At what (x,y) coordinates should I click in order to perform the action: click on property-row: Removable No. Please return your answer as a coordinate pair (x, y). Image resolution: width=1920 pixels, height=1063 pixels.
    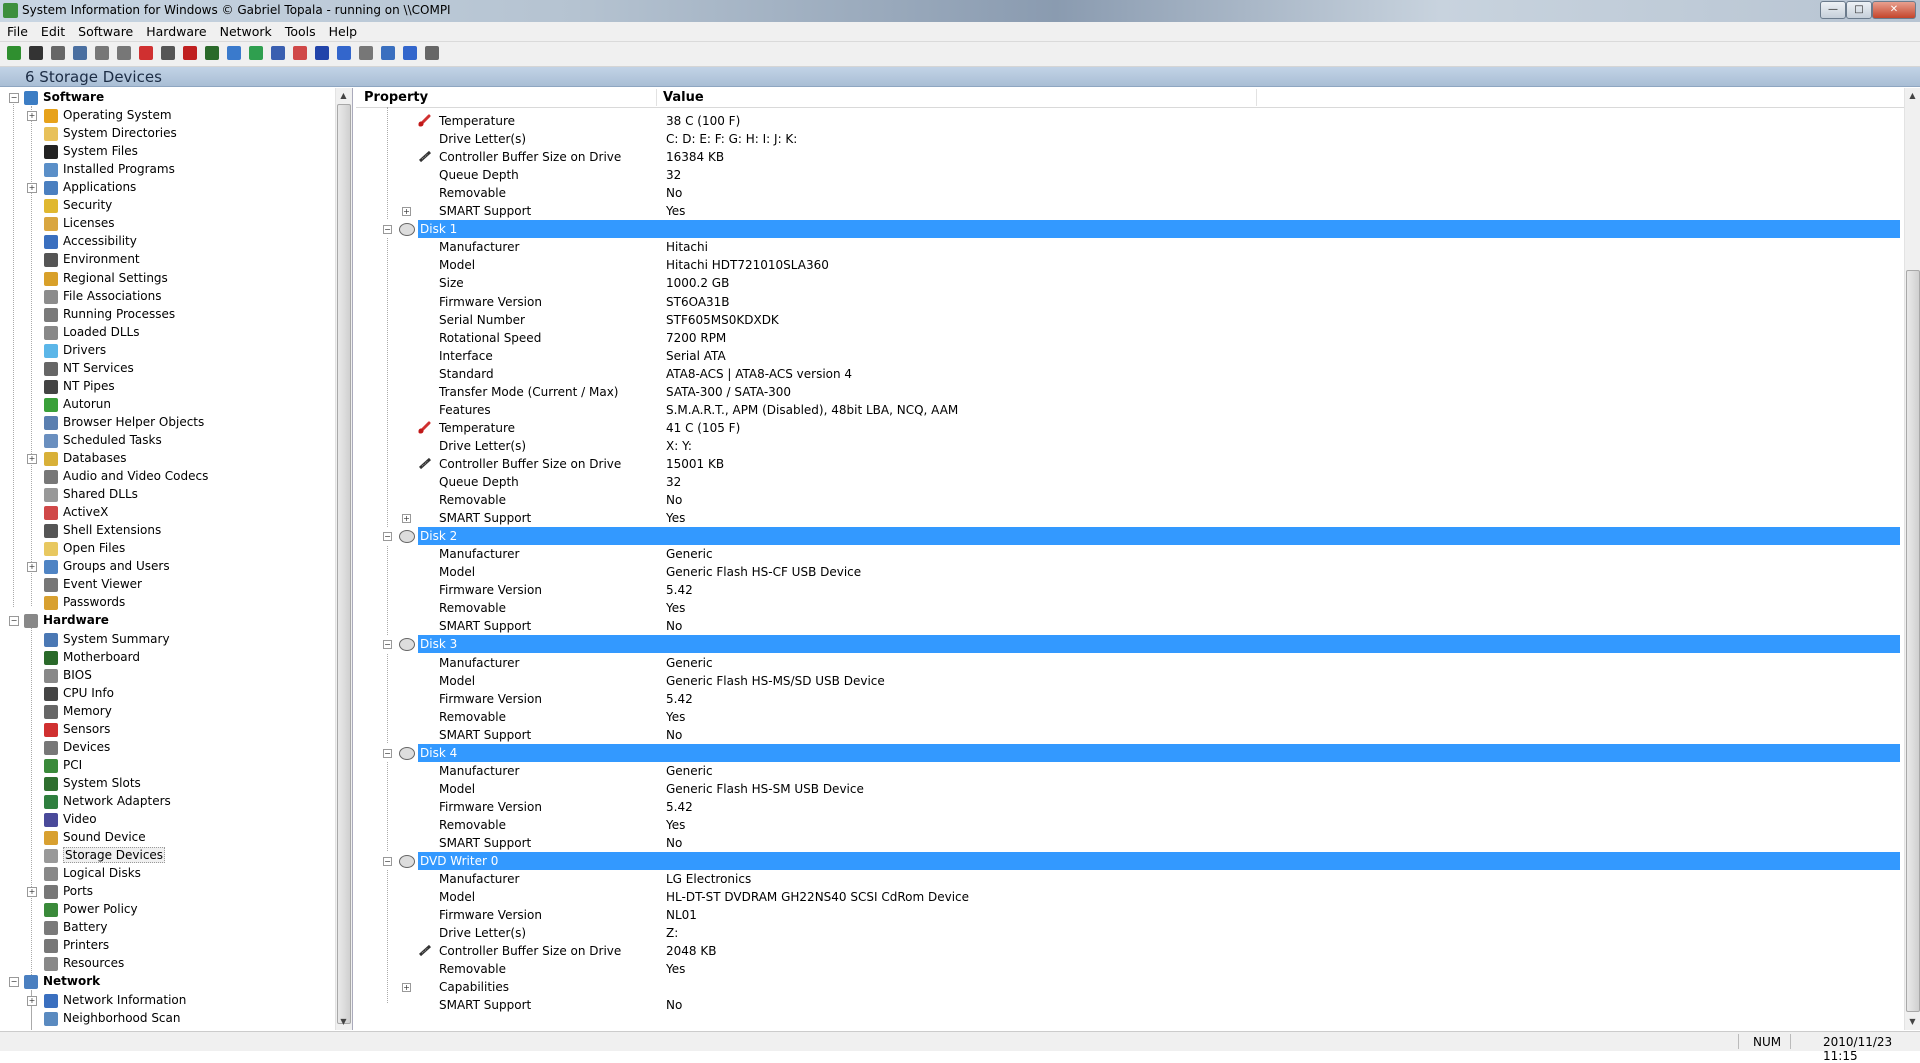
    Looking at the image, I should click on (1128, 500).